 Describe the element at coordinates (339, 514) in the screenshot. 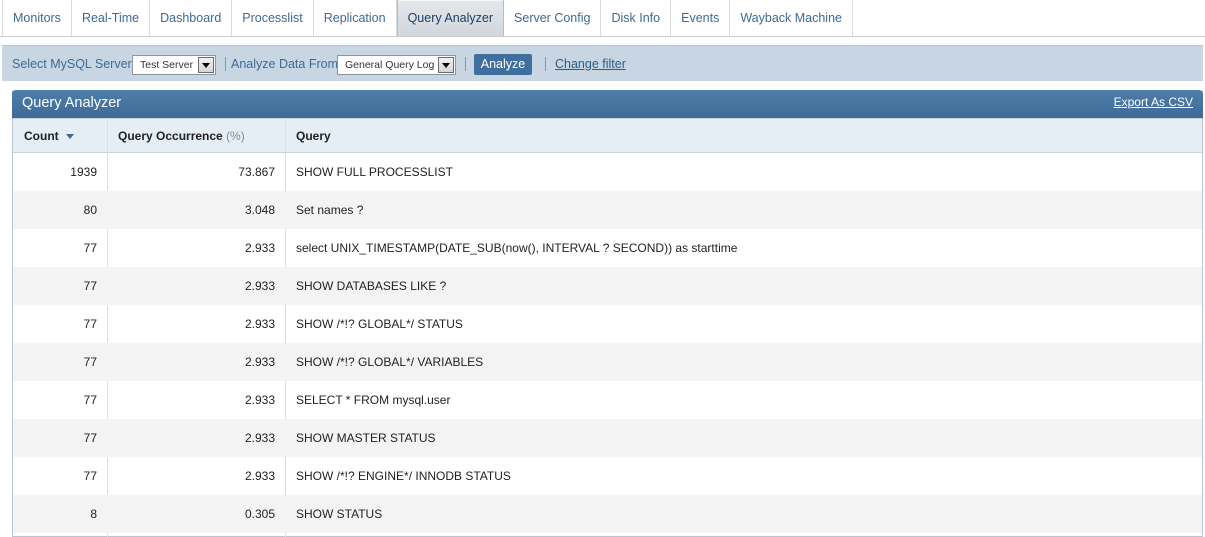

I see `query-cell: SHOW STATUS` at that location.